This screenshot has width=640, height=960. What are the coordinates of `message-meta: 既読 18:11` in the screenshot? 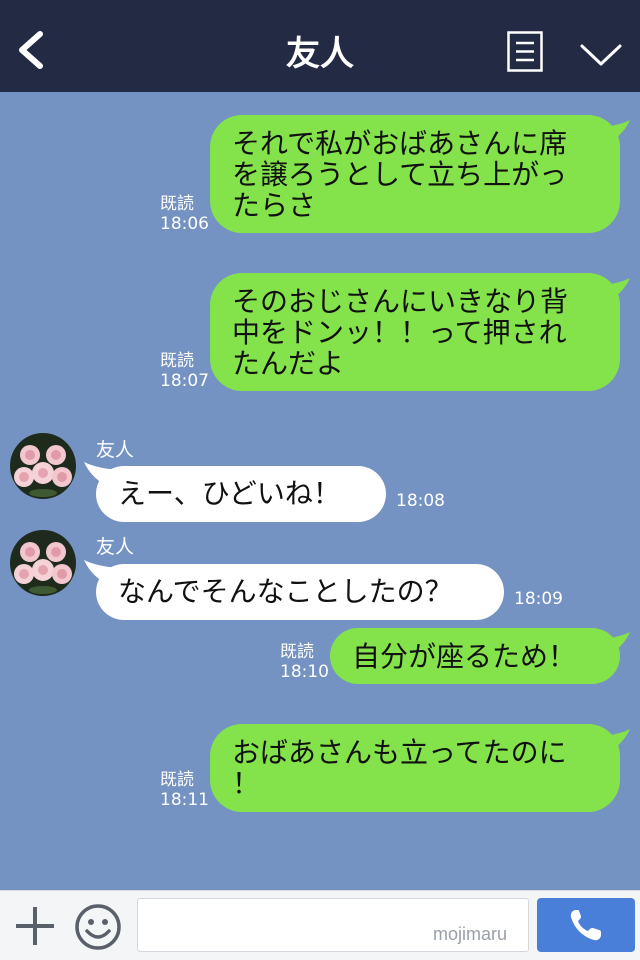 It's located at (184, 790).